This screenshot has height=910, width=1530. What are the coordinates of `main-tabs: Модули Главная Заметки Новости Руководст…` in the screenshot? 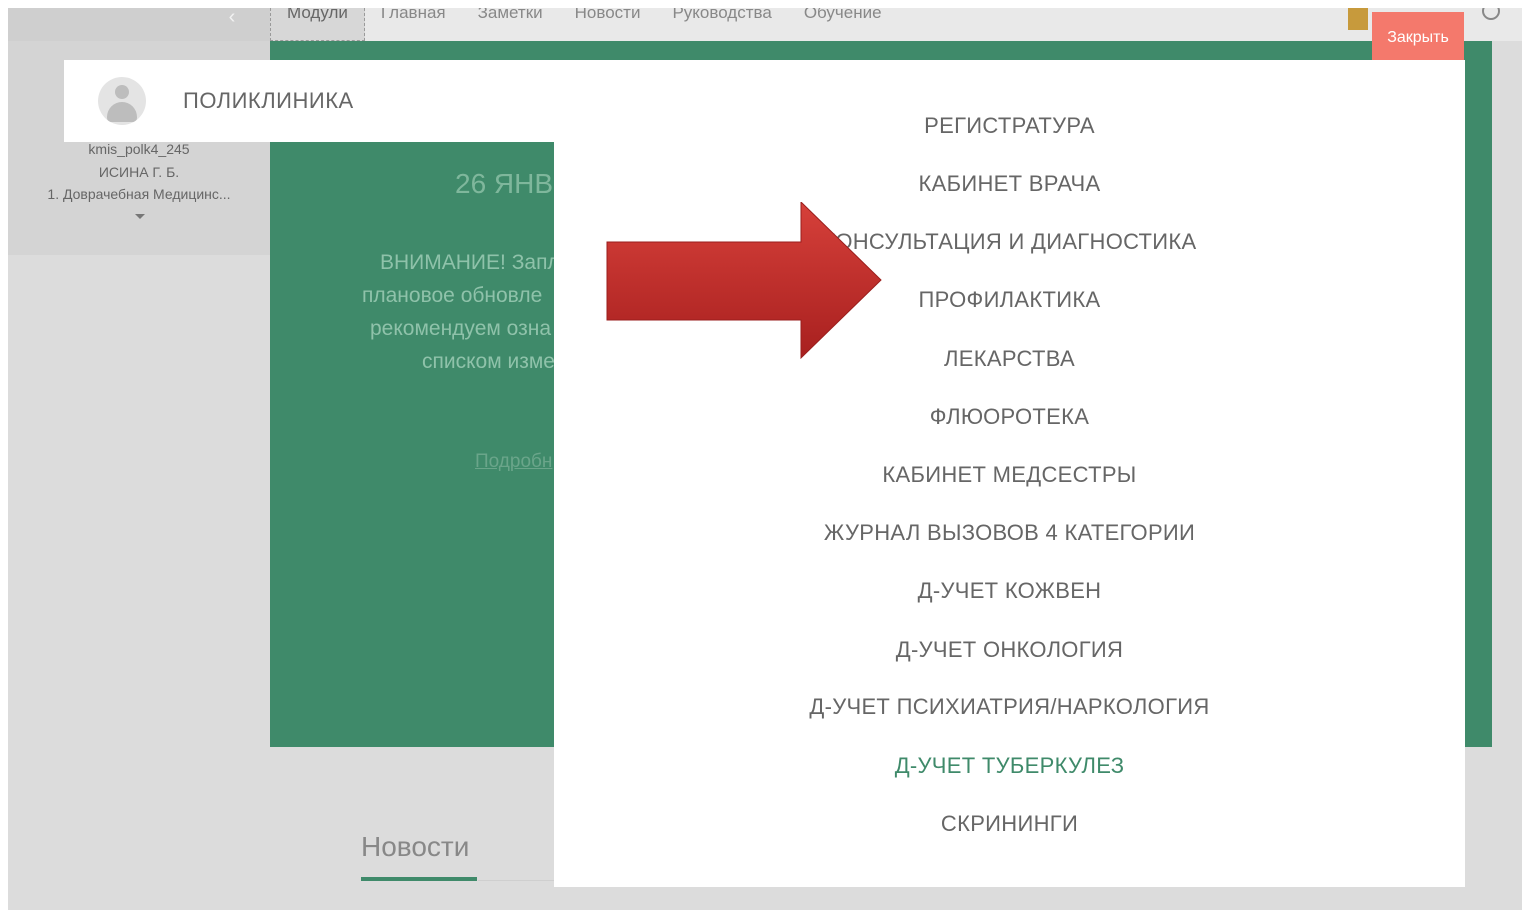 It's located at (584, 24).